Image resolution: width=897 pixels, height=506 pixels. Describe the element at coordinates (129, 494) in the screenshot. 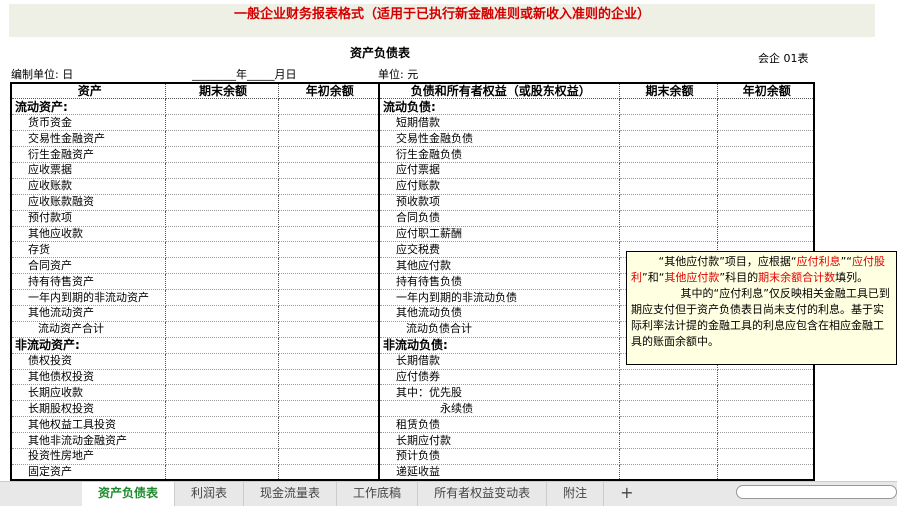

I see `tab-balance-sheet: 资产负债表` at that location.